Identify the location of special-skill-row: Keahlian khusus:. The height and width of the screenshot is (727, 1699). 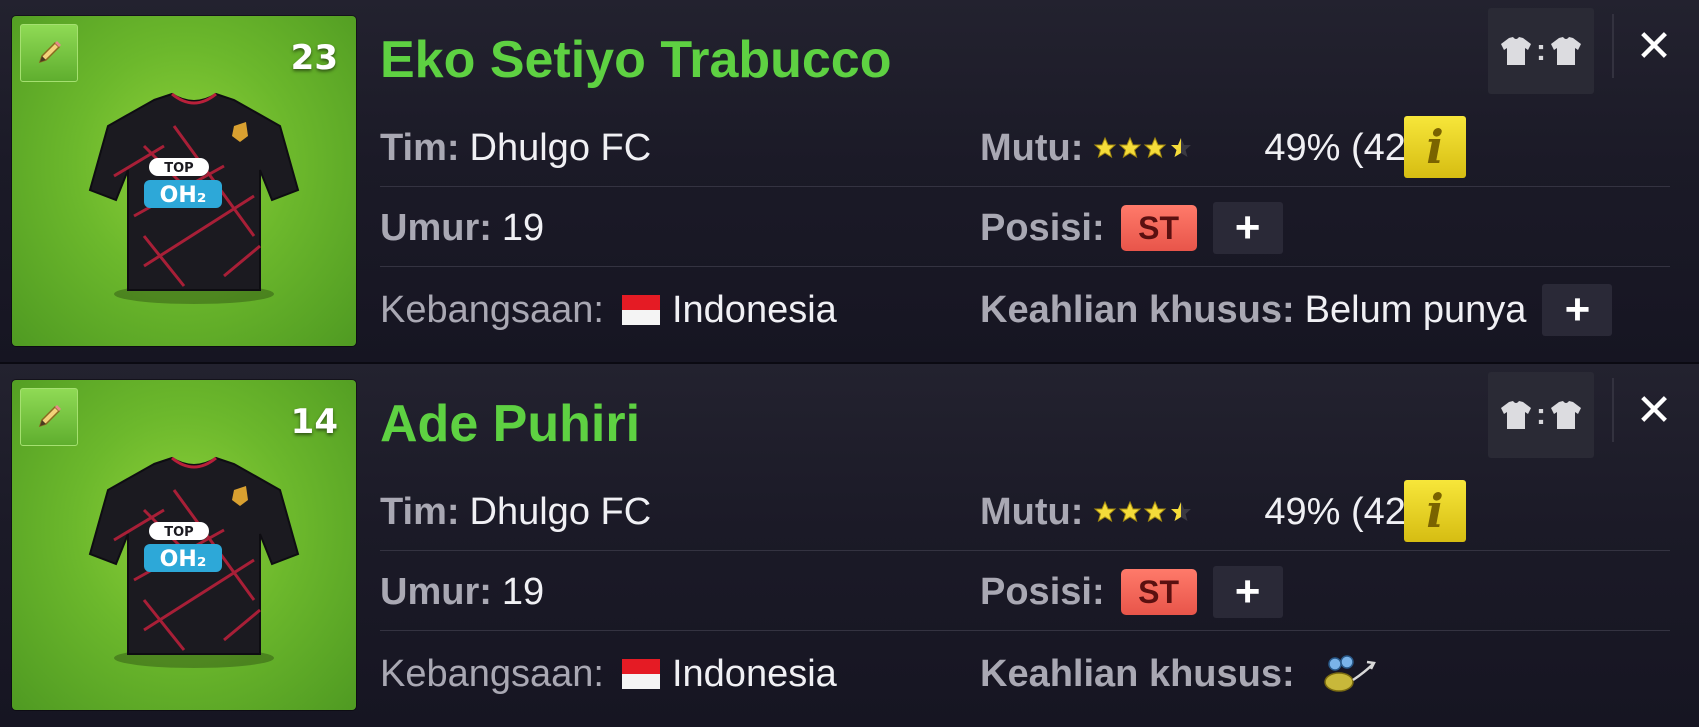
(1178, 674).